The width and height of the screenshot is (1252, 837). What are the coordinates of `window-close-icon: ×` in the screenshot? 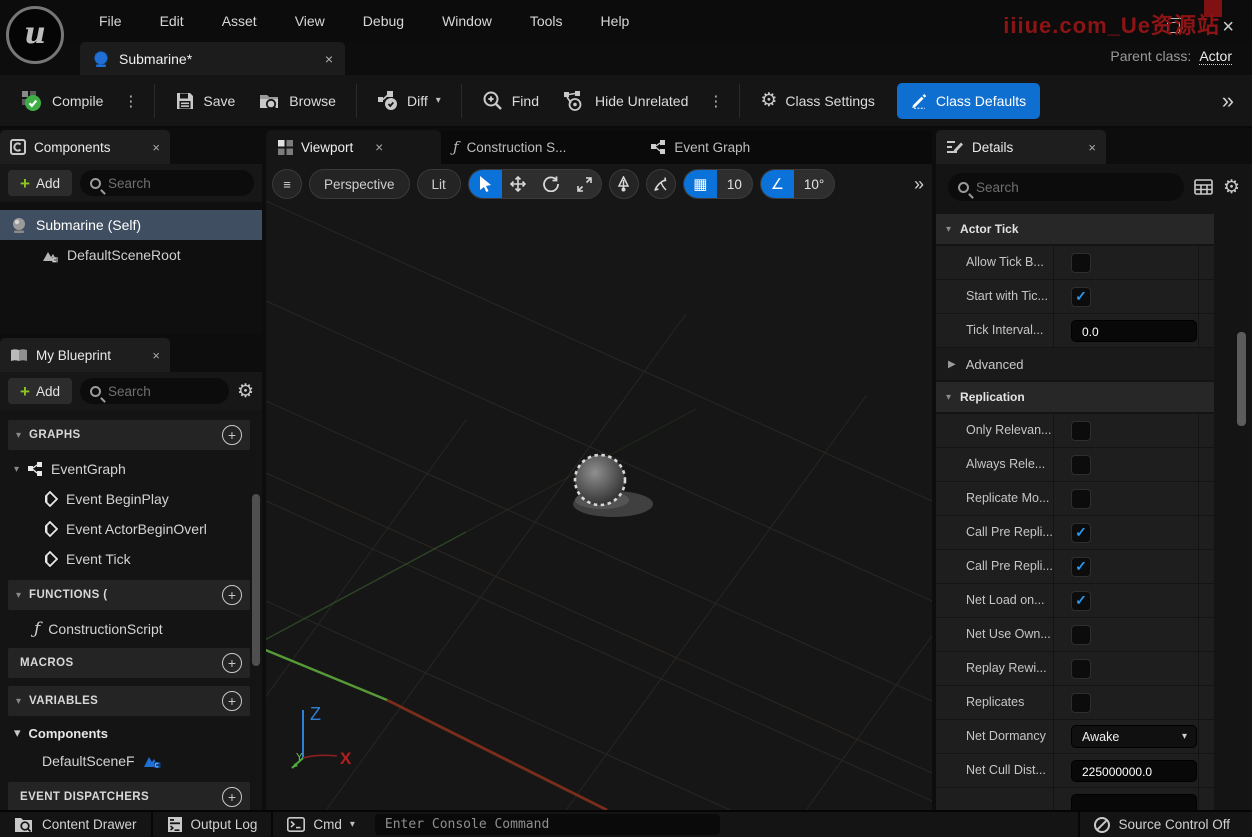 It's located at (1228, 27).